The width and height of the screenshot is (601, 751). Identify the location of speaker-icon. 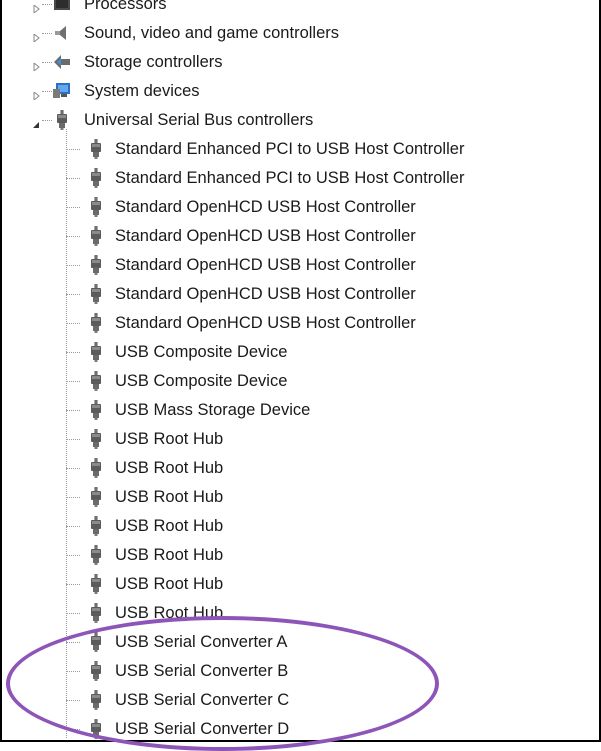
(62, 33).